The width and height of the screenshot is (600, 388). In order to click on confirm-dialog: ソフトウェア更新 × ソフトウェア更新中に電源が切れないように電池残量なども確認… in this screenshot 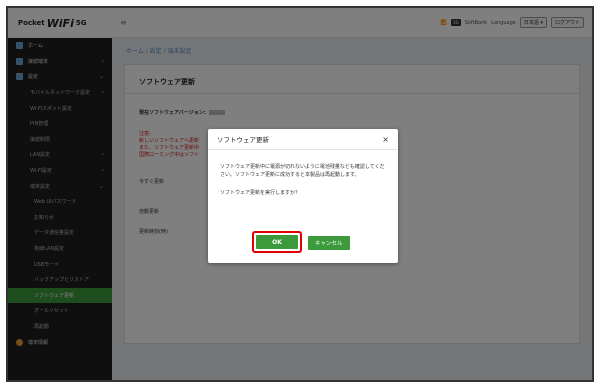, I will do `click(303, 196)`.